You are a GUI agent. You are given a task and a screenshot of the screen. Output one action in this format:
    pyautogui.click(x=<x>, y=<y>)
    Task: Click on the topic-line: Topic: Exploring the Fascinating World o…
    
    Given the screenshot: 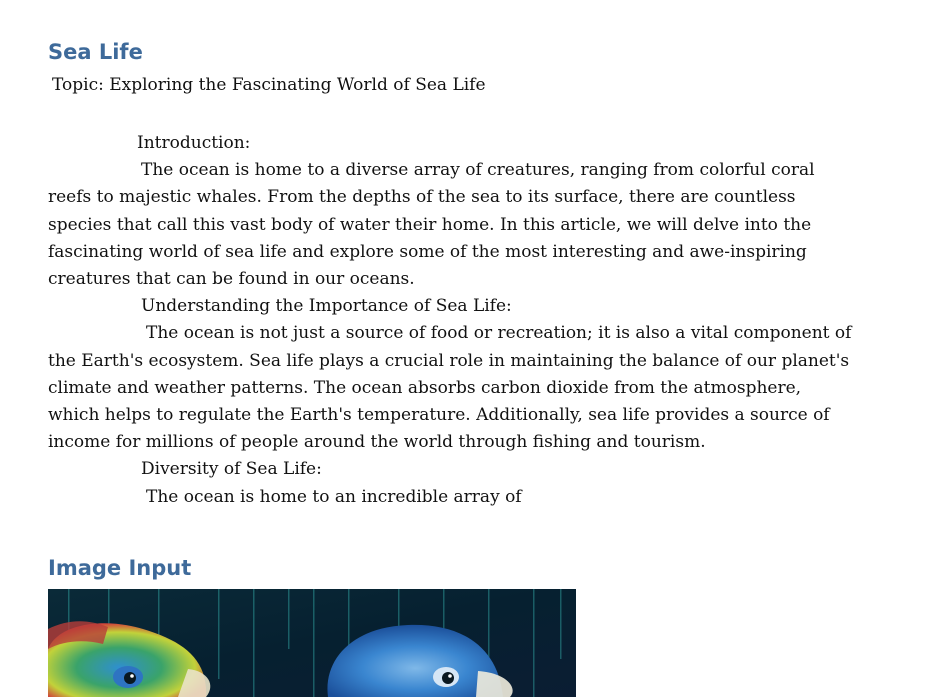 What is the action you would take?
    pyautogui.click(x=269, y=85)
    